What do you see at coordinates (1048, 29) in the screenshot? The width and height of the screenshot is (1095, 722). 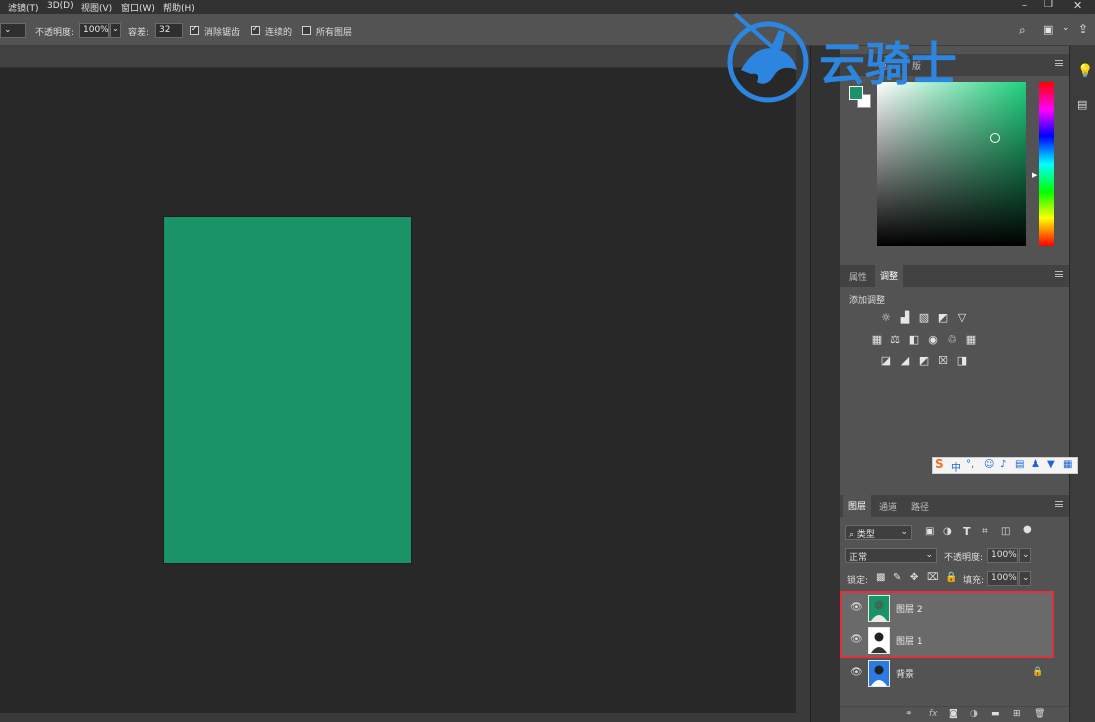 I see `workspace-icon: ▣` at bounding box center [1048, 29].